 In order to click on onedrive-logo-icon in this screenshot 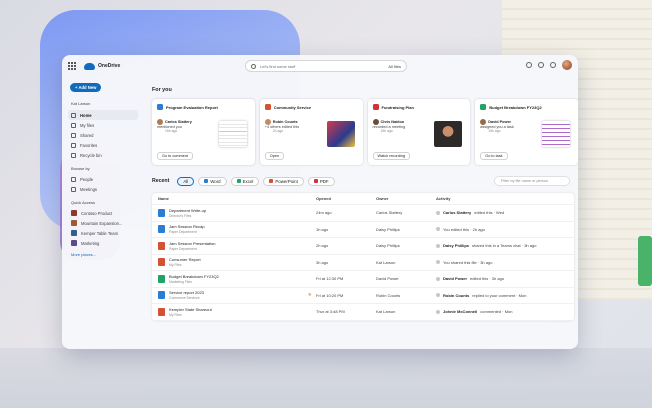, I will do `click(89, 66)`.